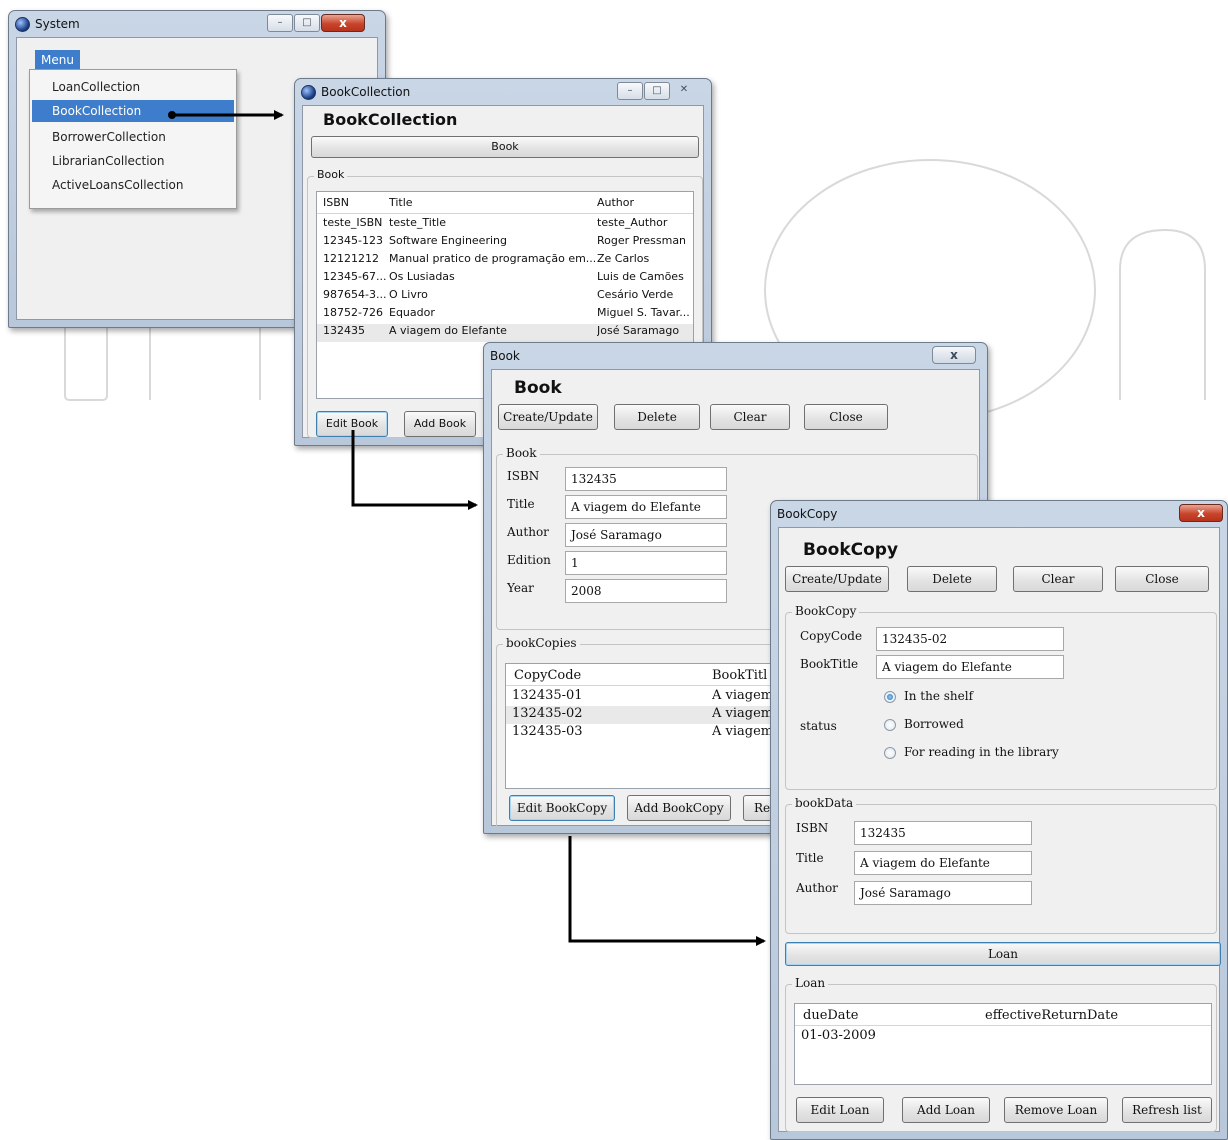 The height and width of the screenshot is (1140, 1228). What do you see at coordinates (505, 279) in the screenshot?
I see `table-row: 12345-67... Os Lusiadas Luis de Camões` at bounding box center [505, 279].